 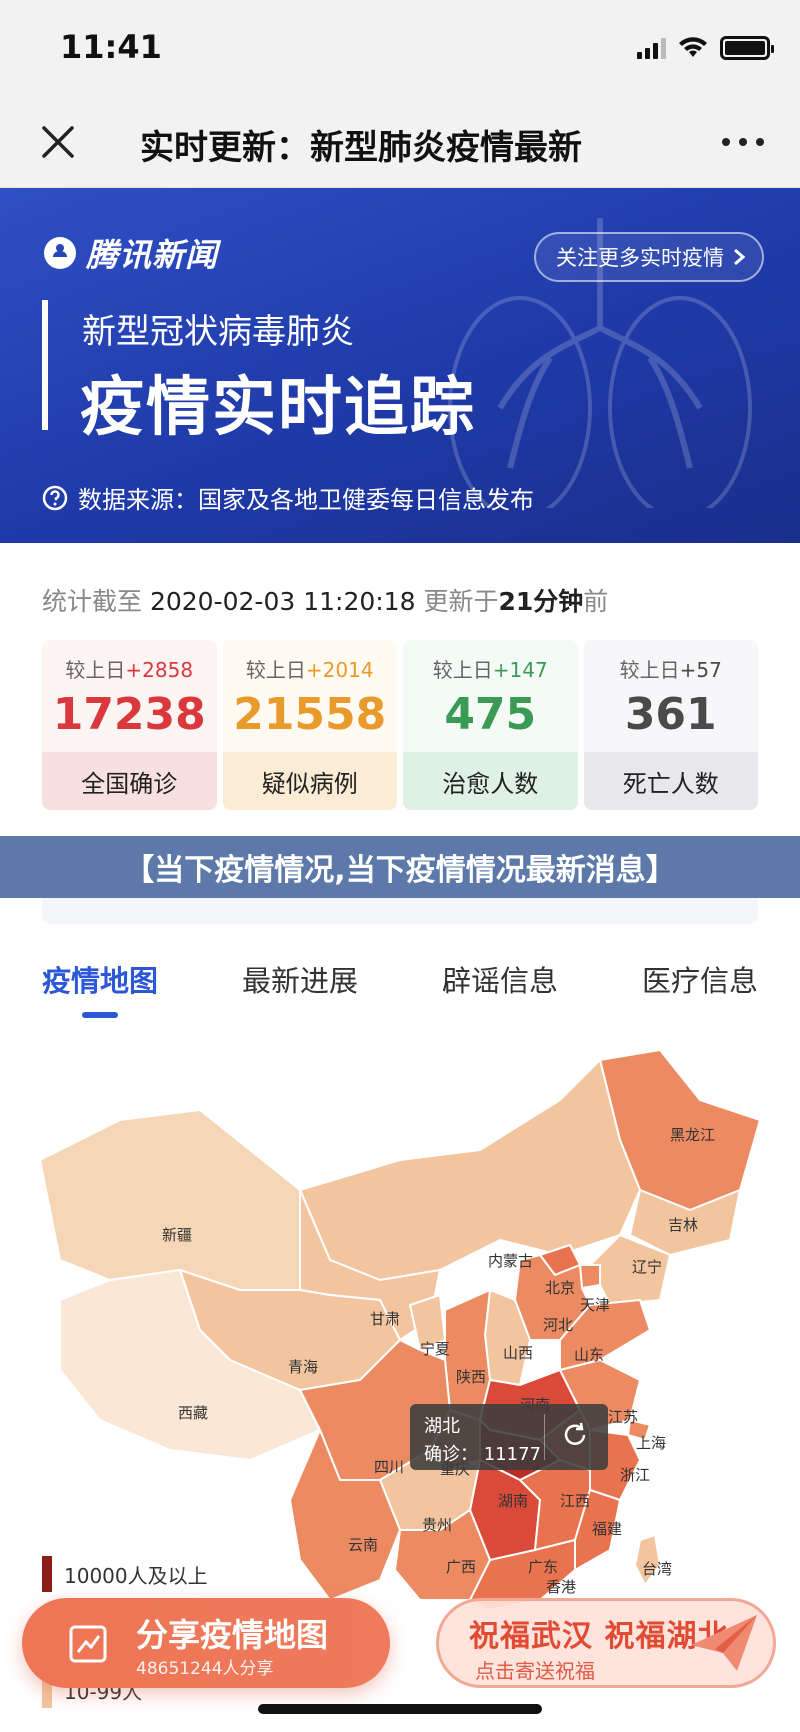 I want to click on nav-bar: 实时更新：新型肺炎疫情最新, so click(x=400, y=142).